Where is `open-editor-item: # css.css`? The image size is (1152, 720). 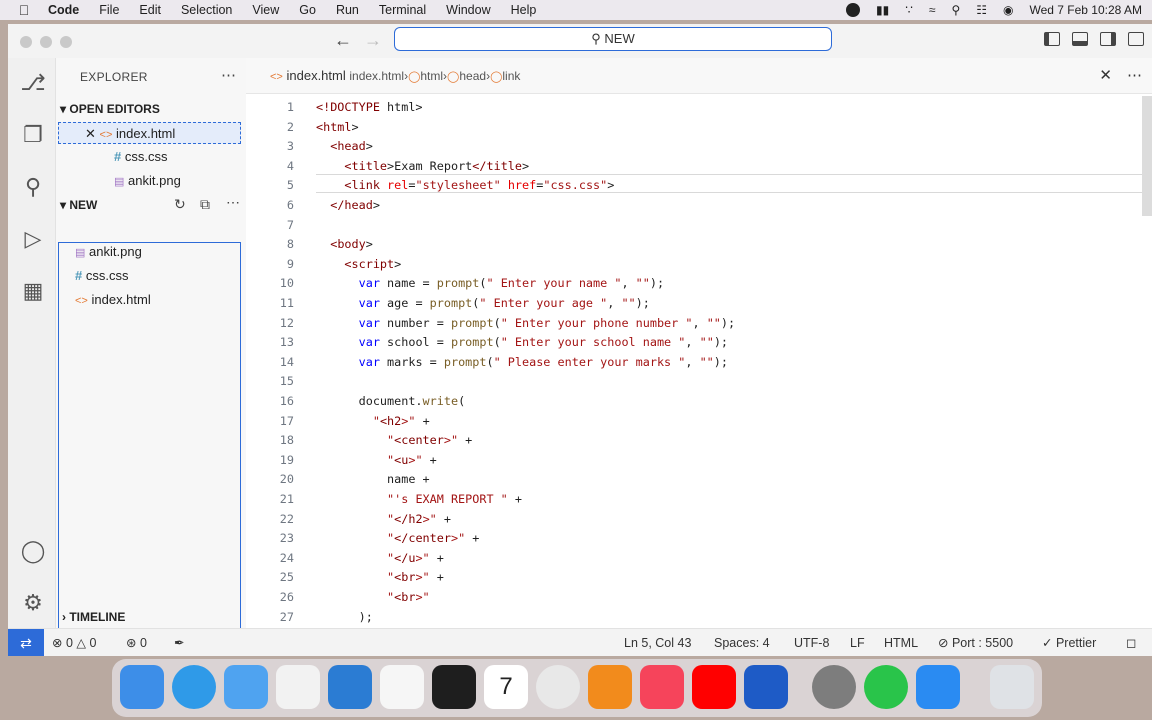 open-editor-item: # css.css is located at coordinates (140, 157).